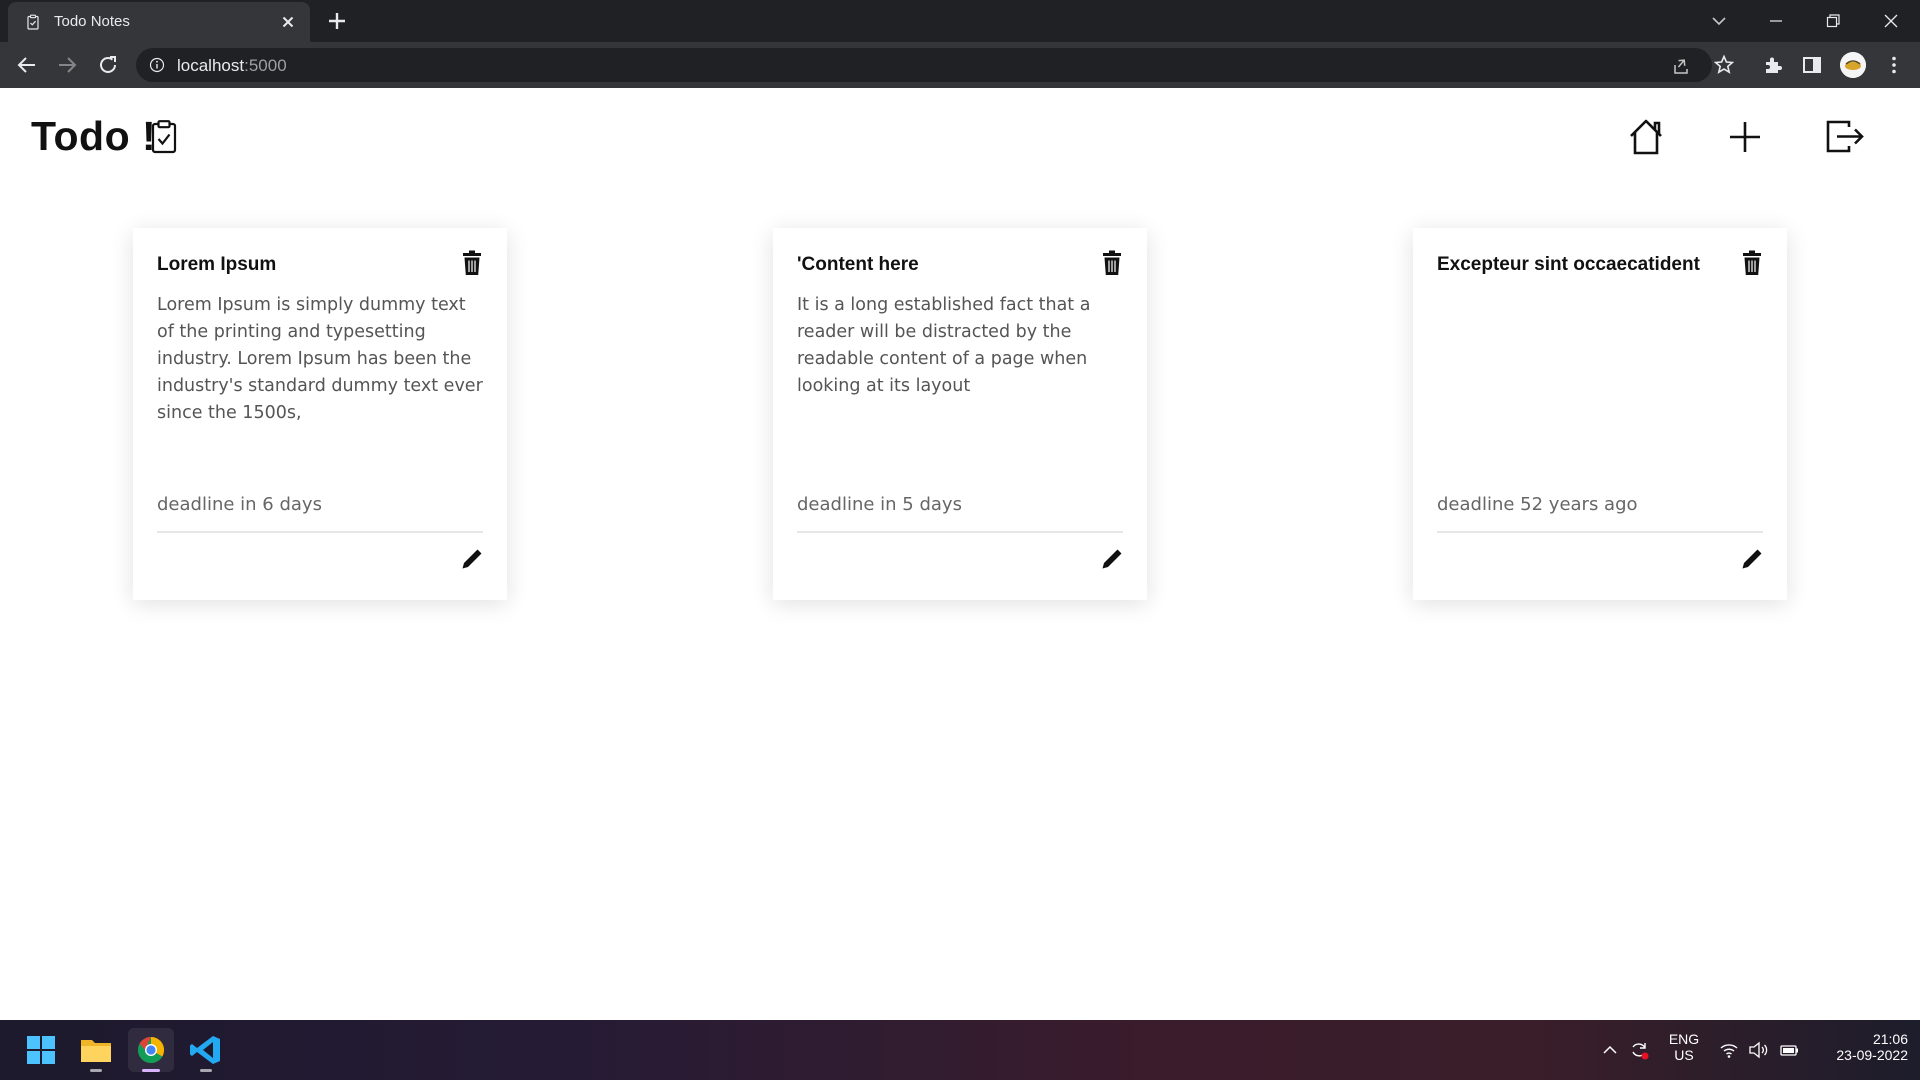 This screenshot has height=1080, width=1920. I want to click on bookmark-star-icon, so click(1724, 65).